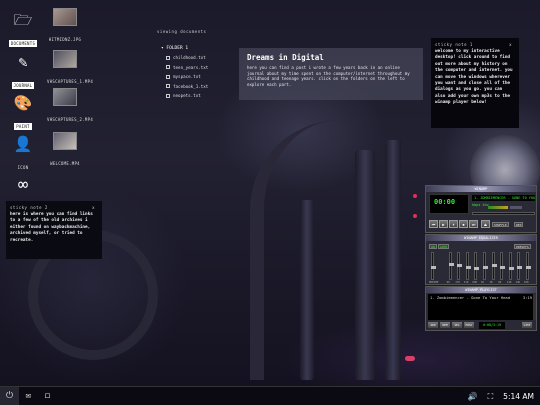 The height and width of the screenshot is (405, 540). I want to click on eject-button: ⏏, so click(485, 224).